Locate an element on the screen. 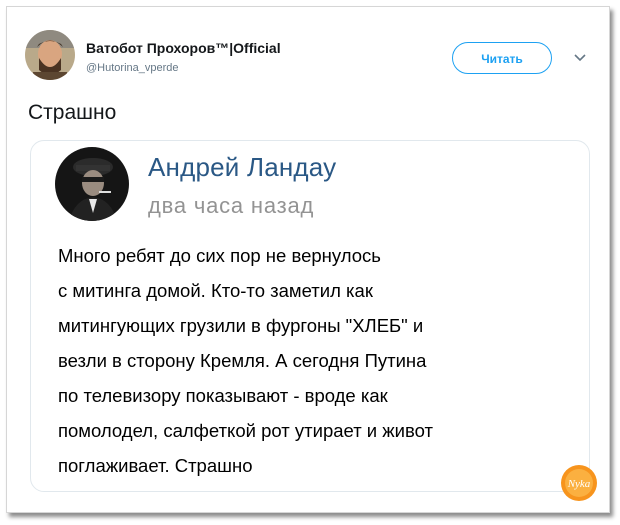 The width and height of the screenshot is (620, 525). tweet-text: Страшно is located at coordinates (72, 112).